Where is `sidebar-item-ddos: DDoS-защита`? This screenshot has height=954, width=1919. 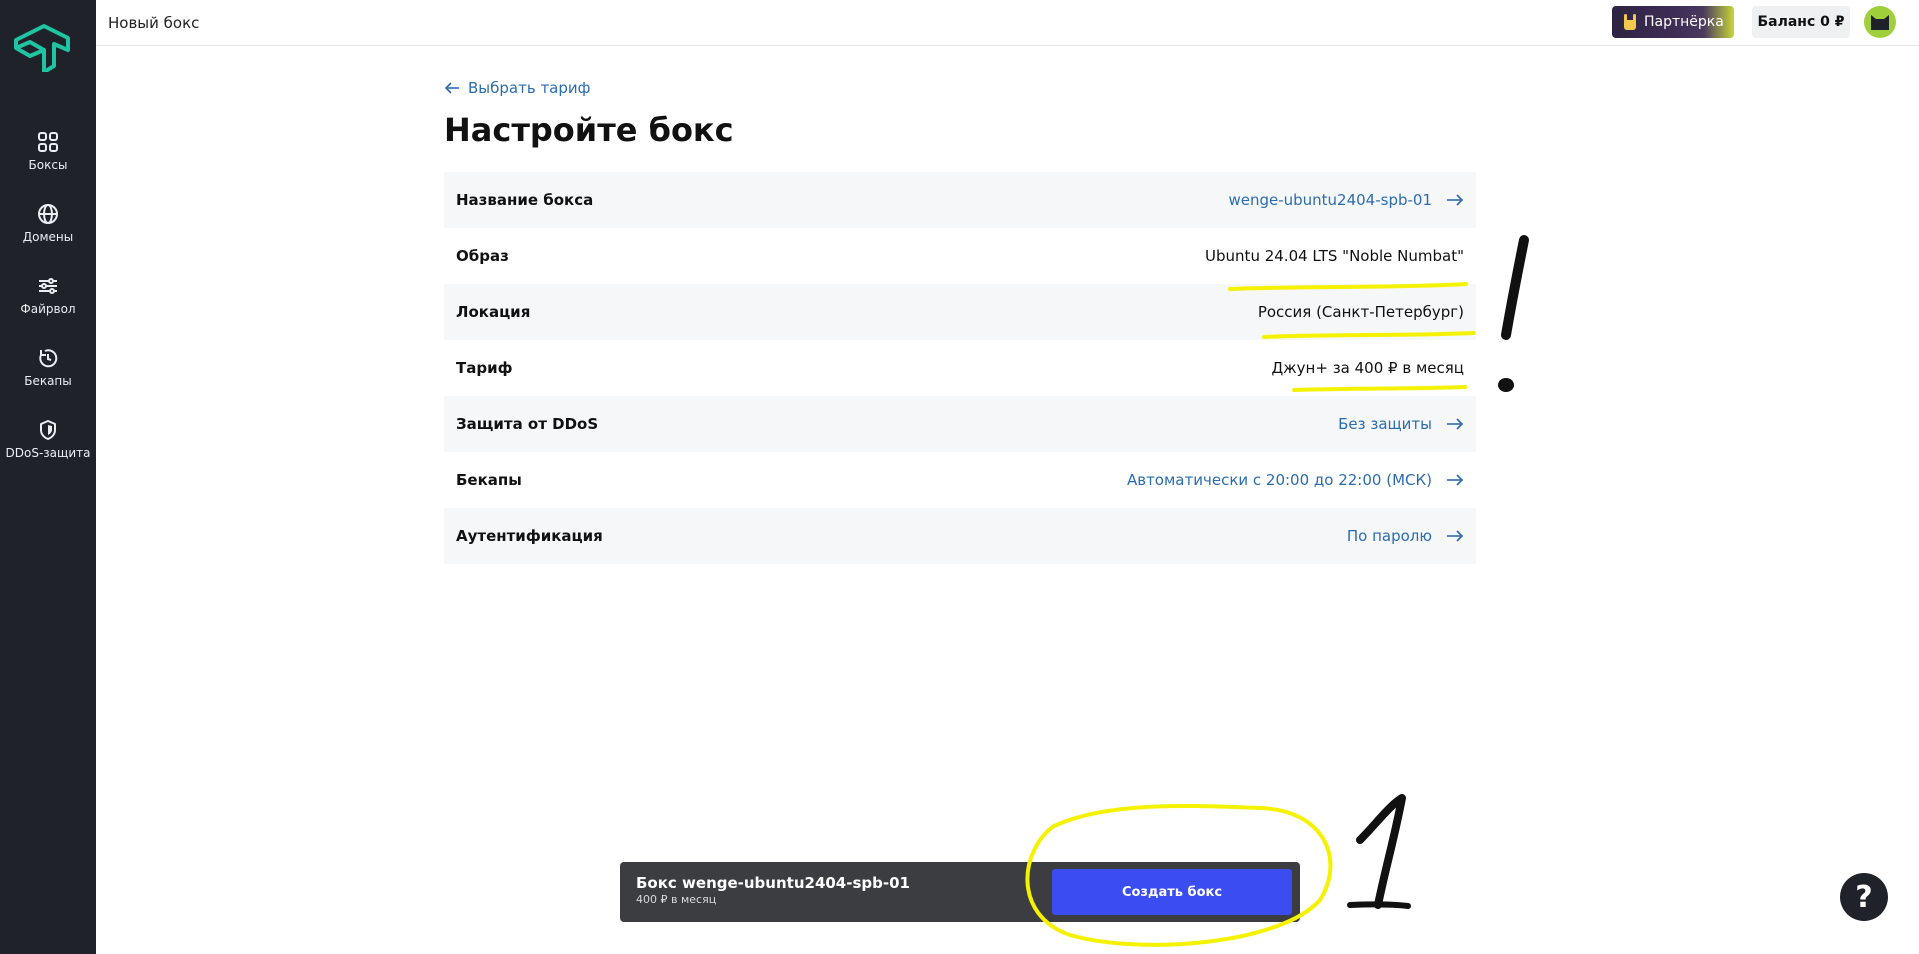 sidebar-item-ddos: DDoS-защита is located at coordinates (48, 447).